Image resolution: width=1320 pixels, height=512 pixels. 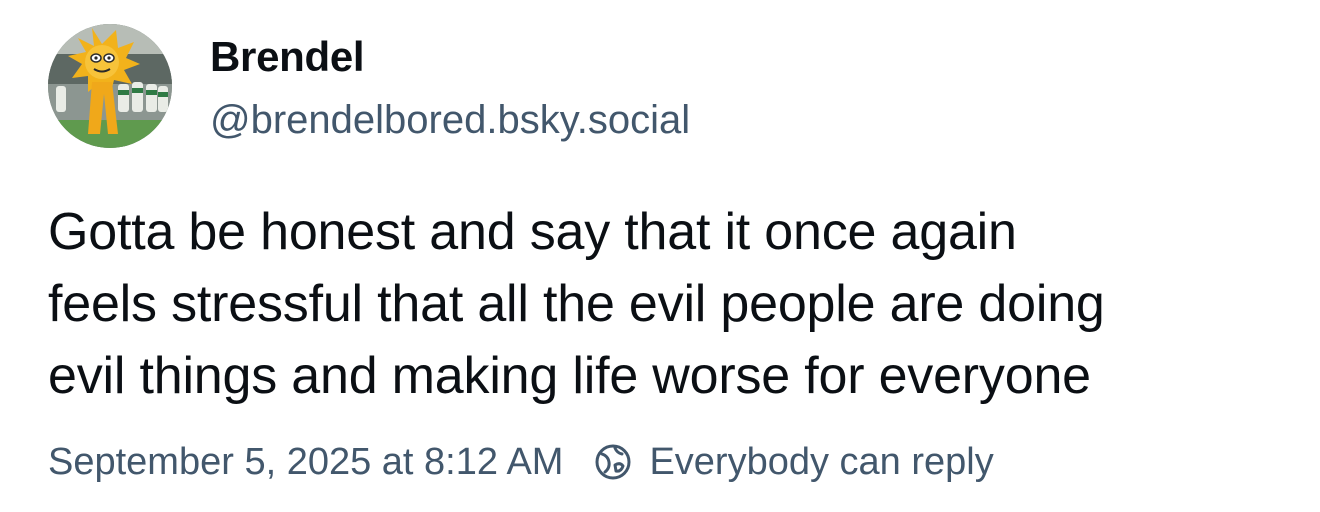 What do you see at coordinates (305, 462) in the screenshot?
I see `post-timestamp: September 5, 2025 at 8:12 AM` at bounding box center [305, 462].